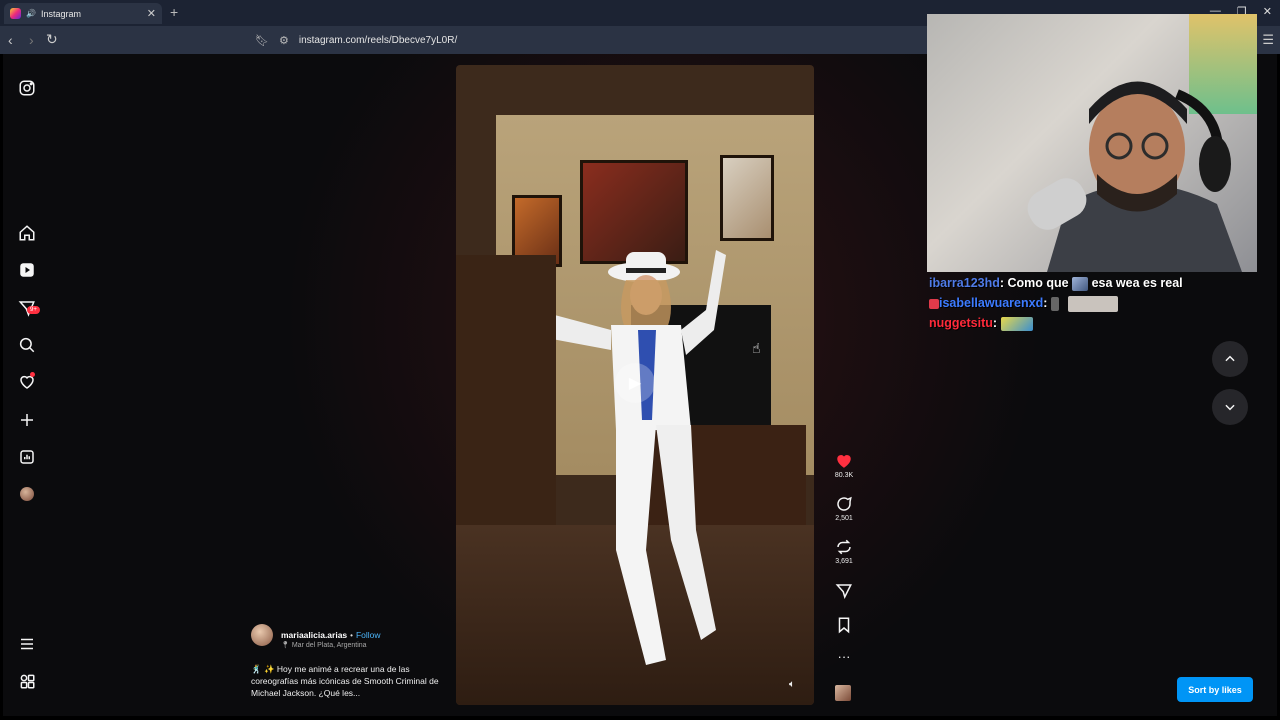 The width and height of the screenshot is (1280, 720). I want to click on location-text: Mar del Plata, Argentina, so click(329, 645).